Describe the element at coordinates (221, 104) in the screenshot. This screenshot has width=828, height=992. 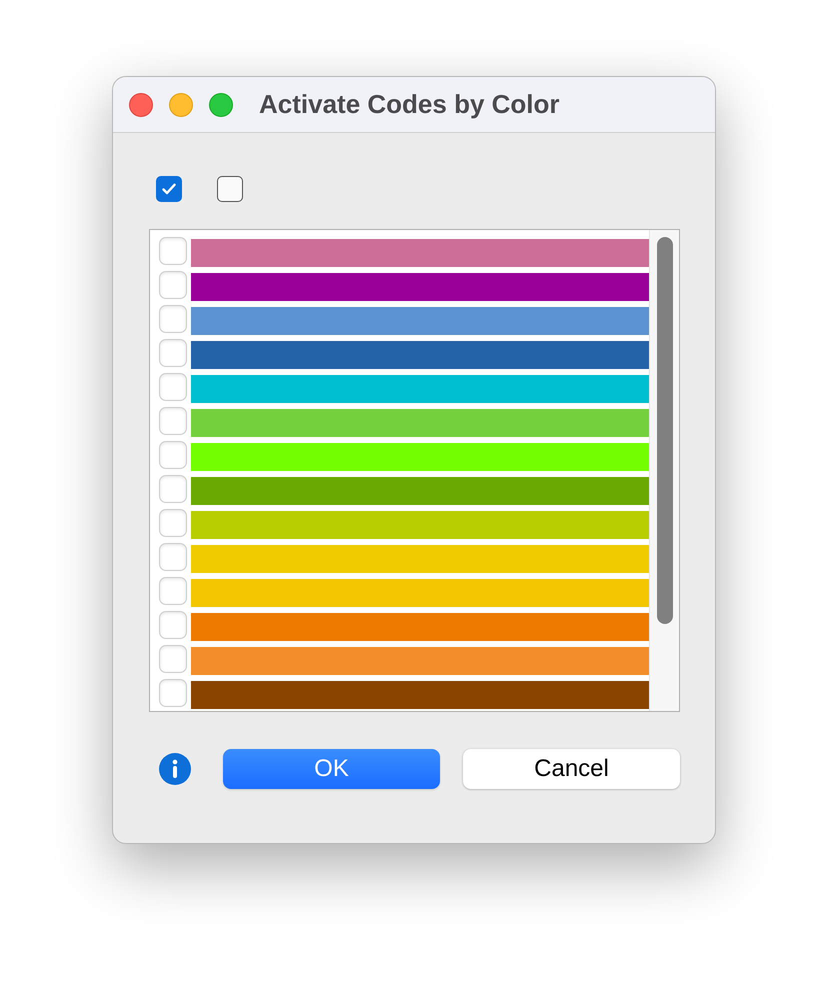
I see `zoom-button` at that location.